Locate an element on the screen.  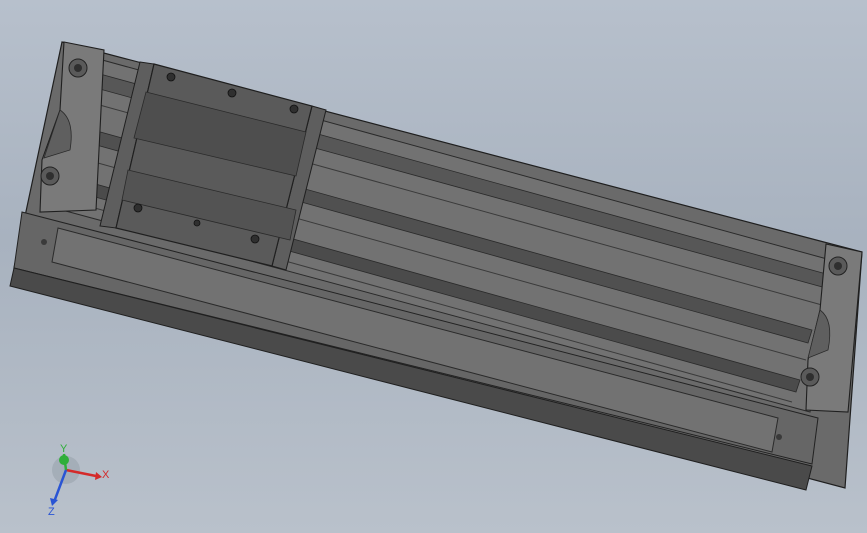
z-axis-arrowhead is located at coordinates (54, 502).